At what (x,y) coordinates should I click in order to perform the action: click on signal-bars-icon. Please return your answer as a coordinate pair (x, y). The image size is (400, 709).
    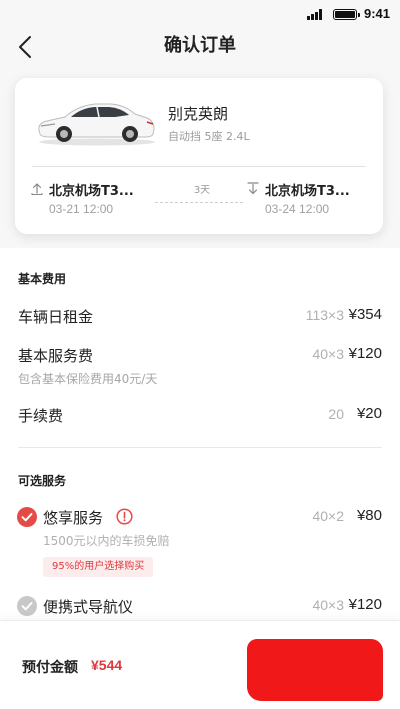
    Looking at the image, I should click on (315, 14).